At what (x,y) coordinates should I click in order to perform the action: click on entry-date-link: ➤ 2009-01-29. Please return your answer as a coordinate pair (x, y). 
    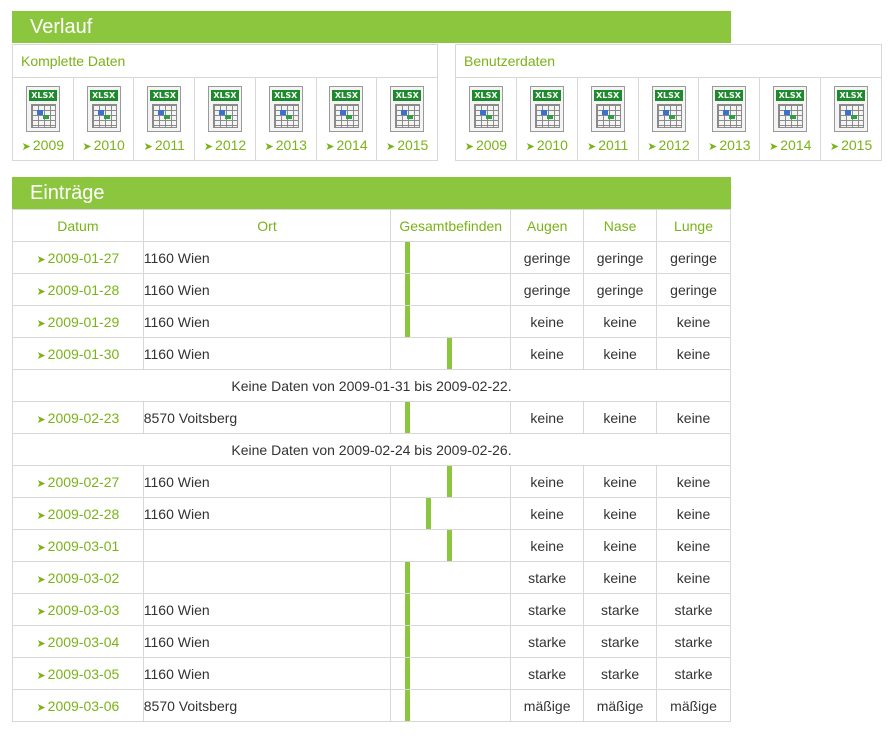
    Looking at the image, I should click on (78, 321).